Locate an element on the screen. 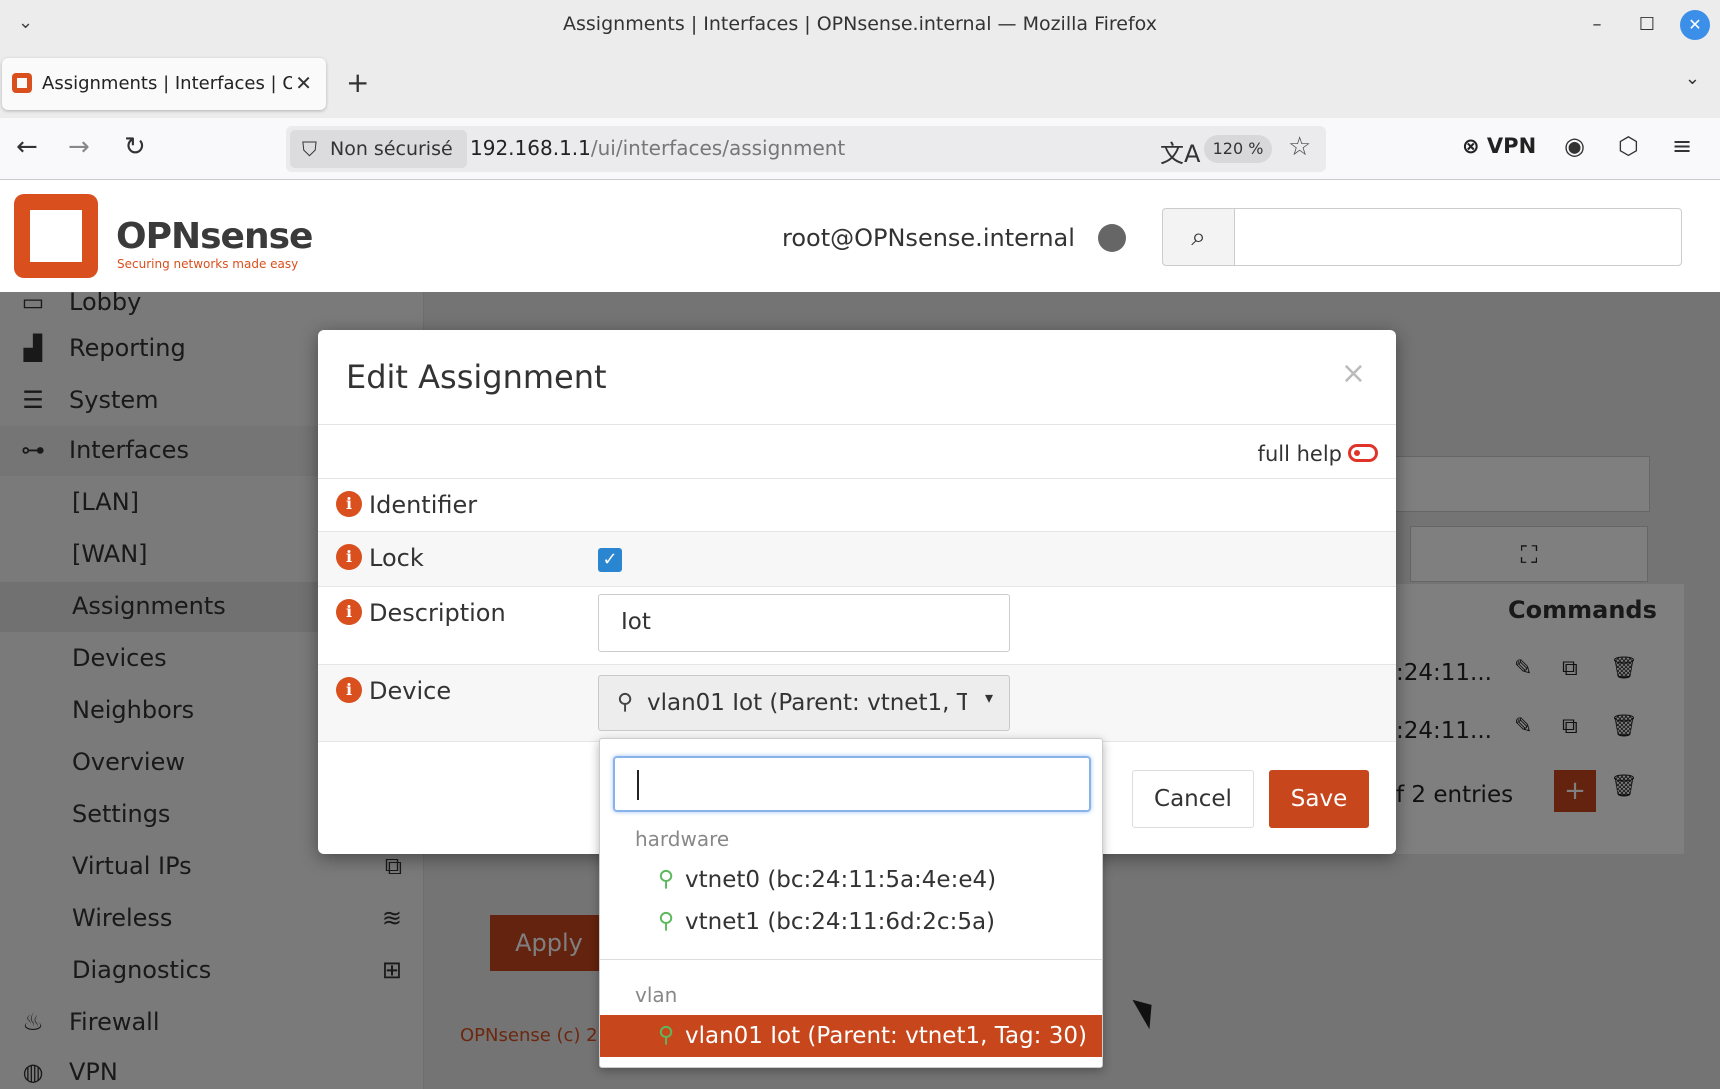 The width and height of the screenshot is (1720, 1089). tab-close-icon: ✕ is located at coordinates (303, 83).